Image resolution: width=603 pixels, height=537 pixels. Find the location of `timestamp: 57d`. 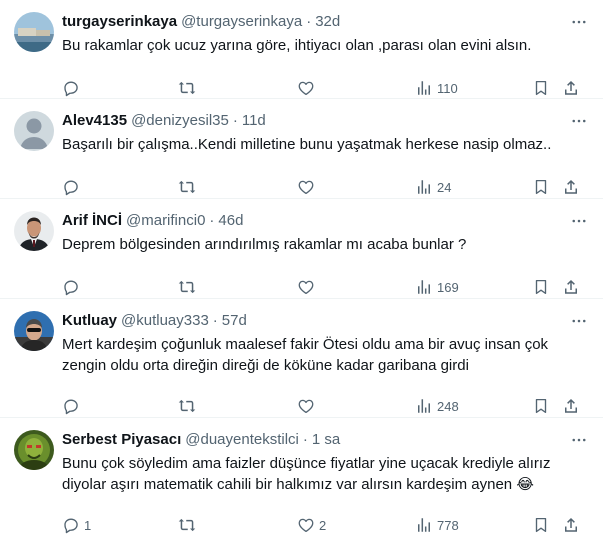

timestamp: 57d is located at coordinates (234, 321).